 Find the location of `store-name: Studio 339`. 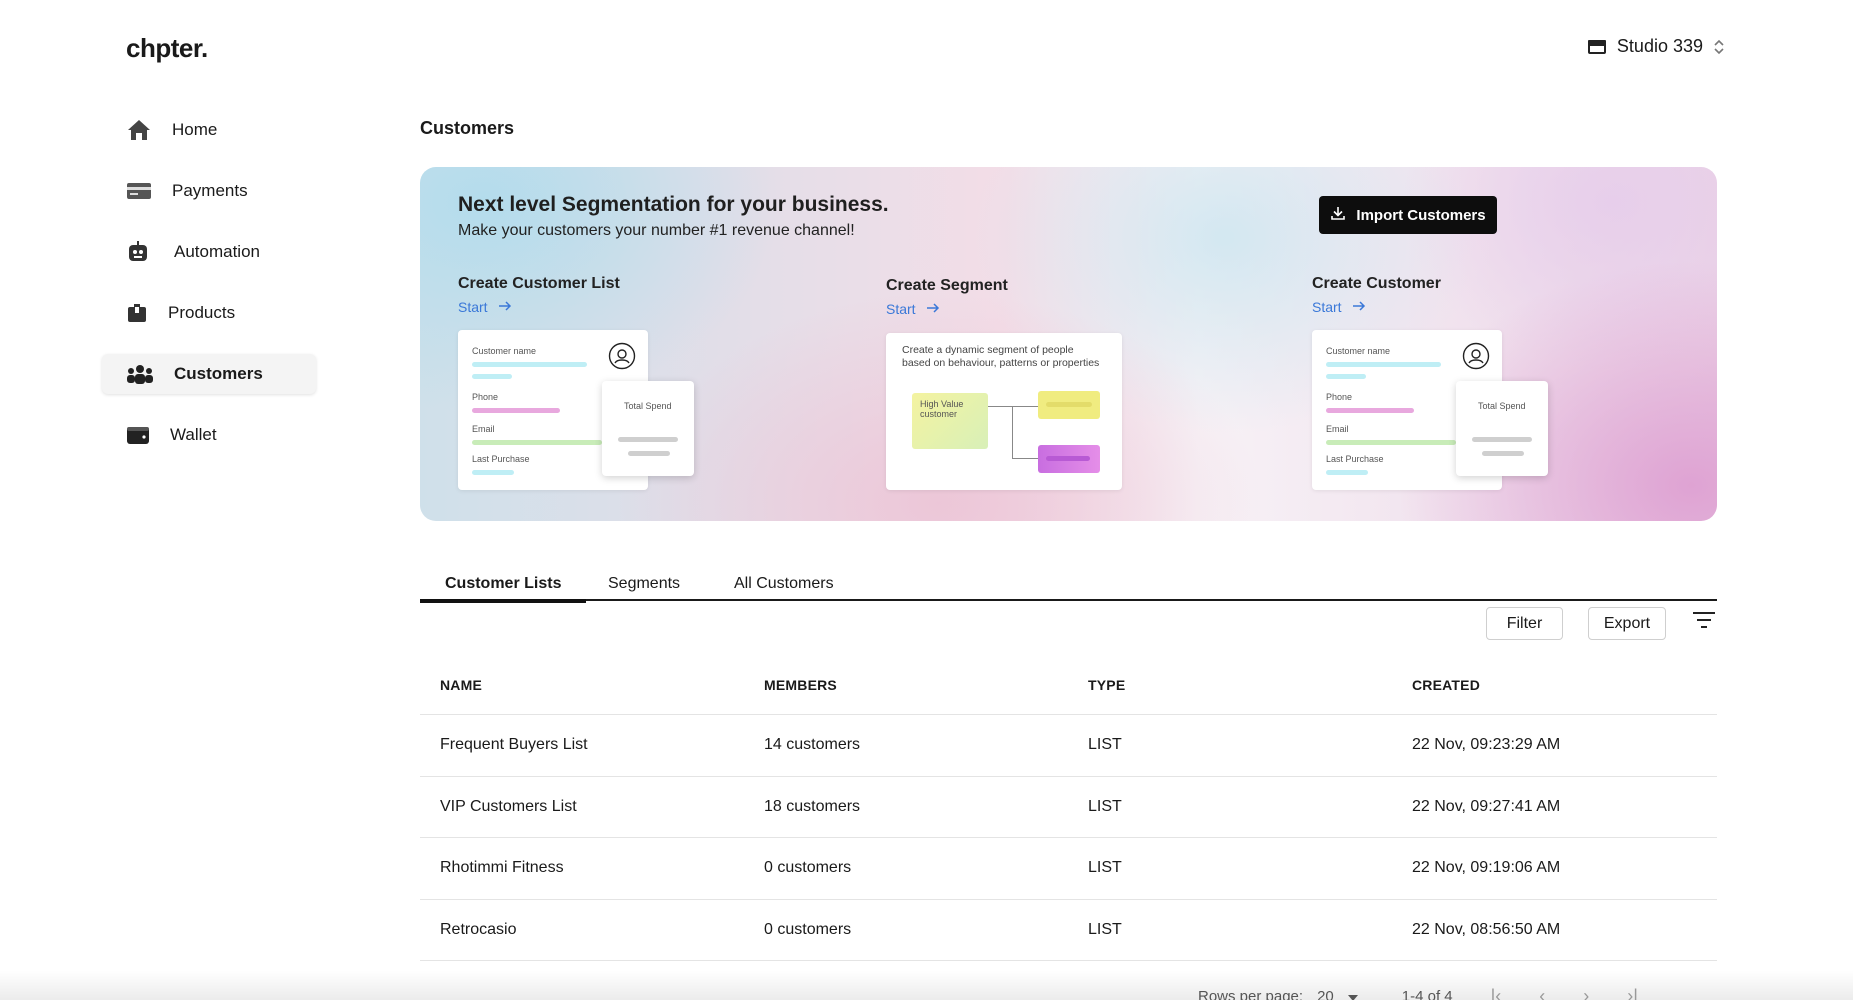

store-name: Studio 339 is located at coordinates (1659, 46).